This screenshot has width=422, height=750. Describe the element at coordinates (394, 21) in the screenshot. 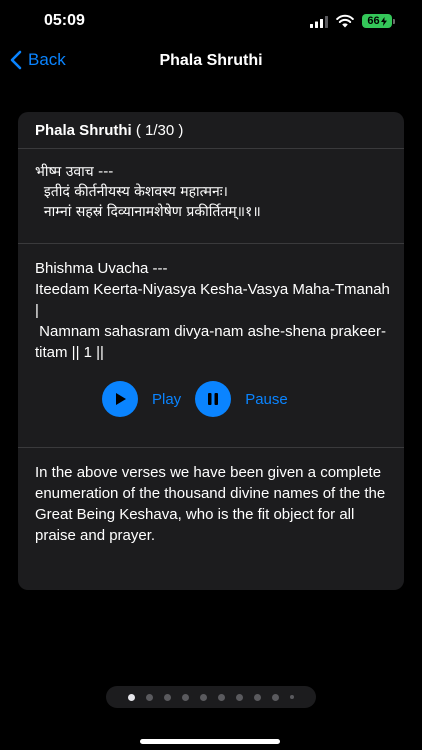

I see `battery-cap` at that location.